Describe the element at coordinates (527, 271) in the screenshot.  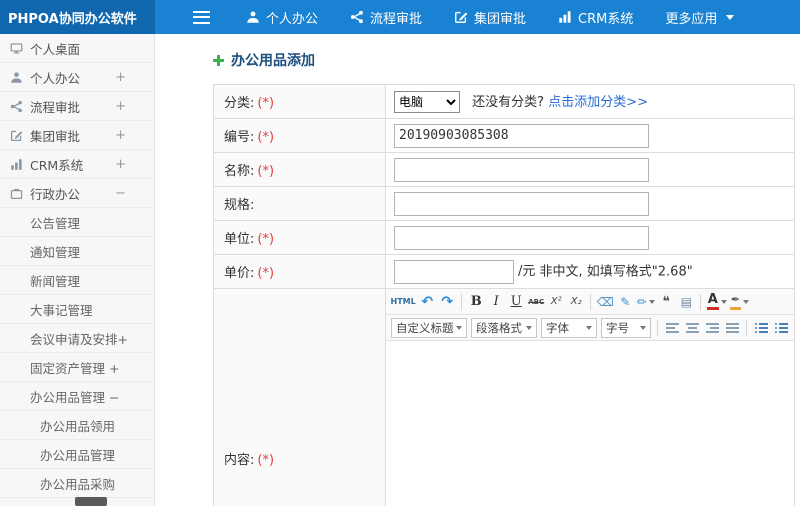
I see `price-suffix: /元` at that location.